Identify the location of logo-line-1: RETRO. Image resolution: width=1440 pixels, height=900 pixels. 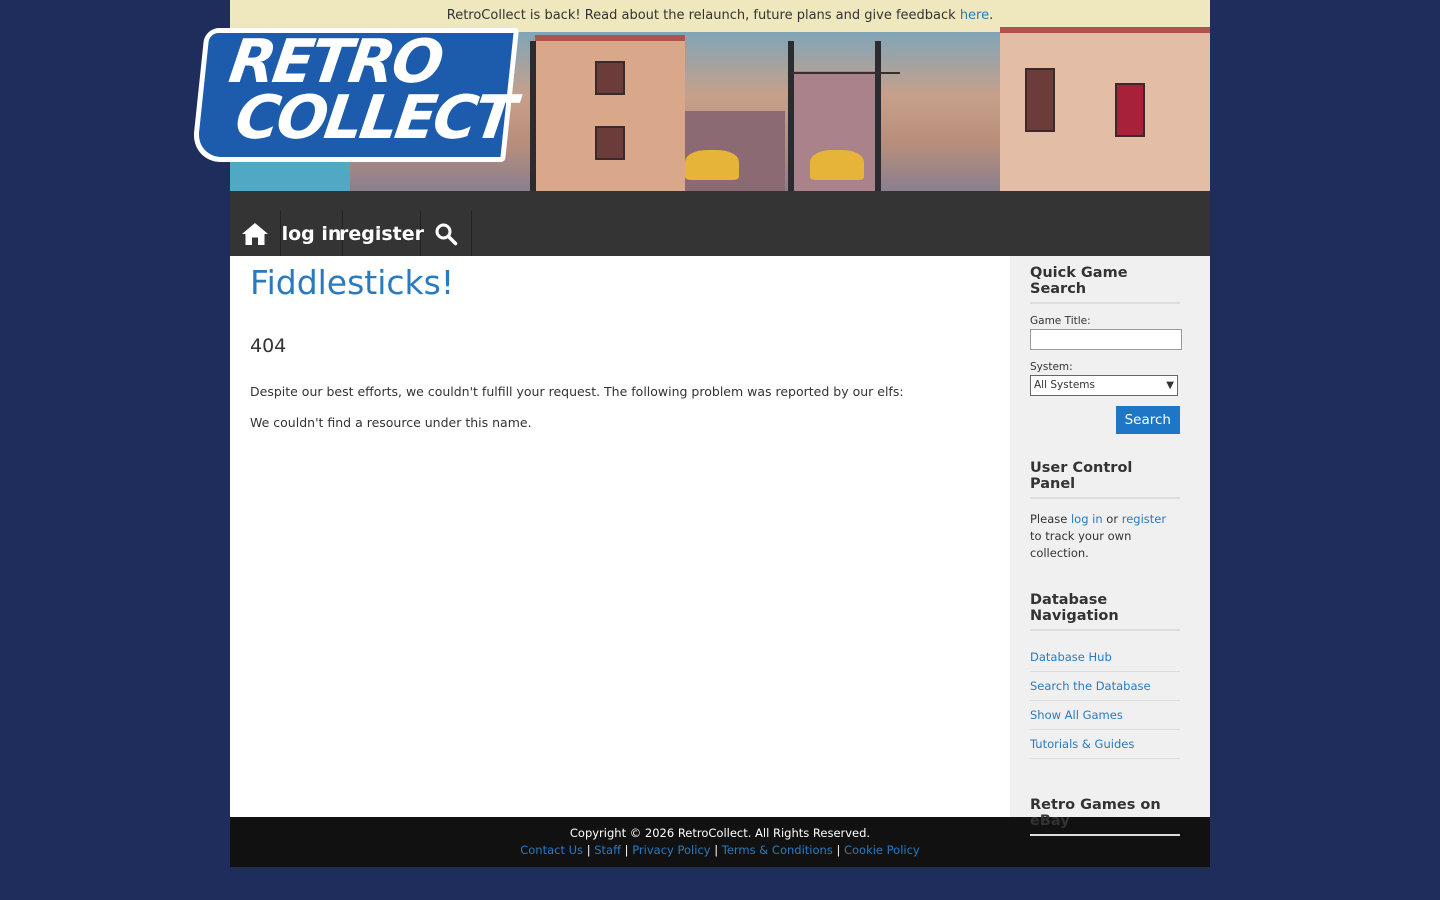
(335, 62).